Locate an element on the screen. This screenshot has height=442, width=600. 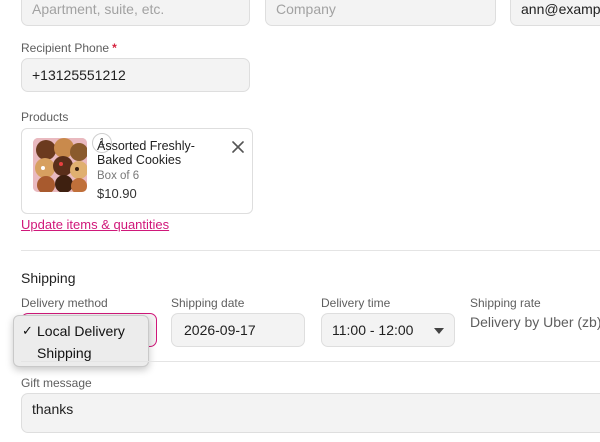
product-price: $10.90 is located at coordinates (117, 193).